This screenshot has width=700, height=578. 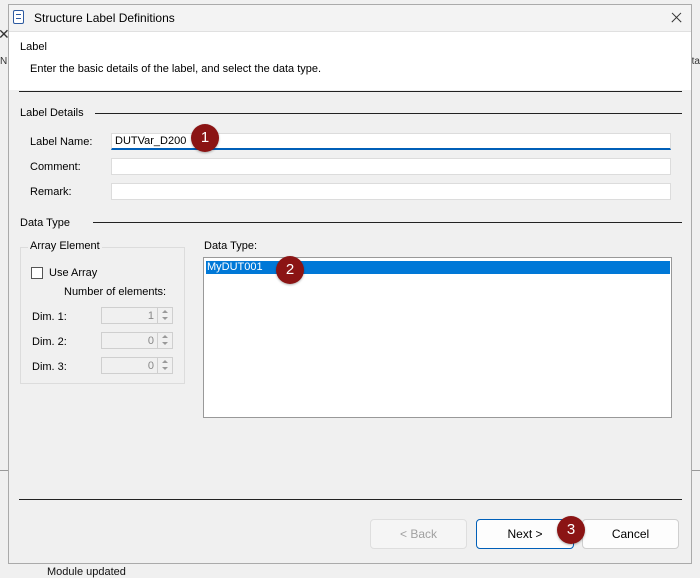 What do you see at coordinates (230, 246) in the screenshot?
I see `data-type-list-caption: Data Type:` at bounding box center [230, 246].